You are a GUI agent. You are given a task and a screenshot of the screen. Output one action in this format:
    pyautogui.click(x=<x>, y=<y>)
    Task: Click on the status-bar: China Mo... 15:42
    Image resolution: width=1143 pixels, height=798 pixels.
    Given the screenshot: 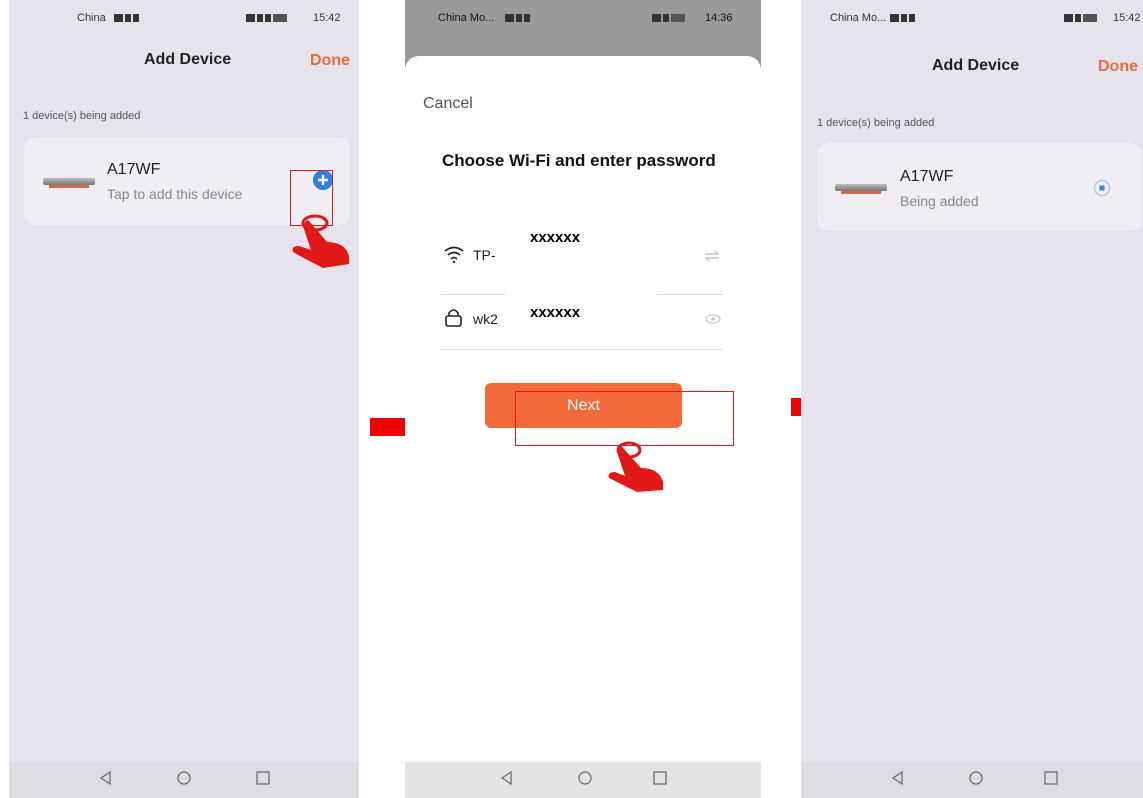 What is the action you would take?
    pyautogui.click(x=972, y=18)
    